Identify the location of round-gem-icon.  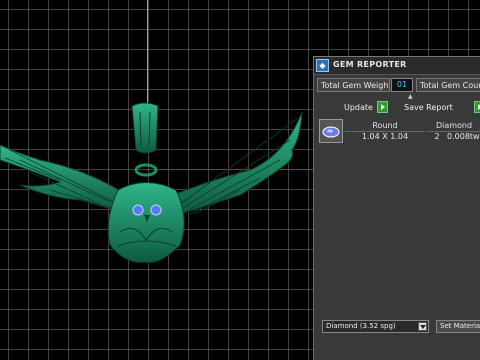
(331, 132).